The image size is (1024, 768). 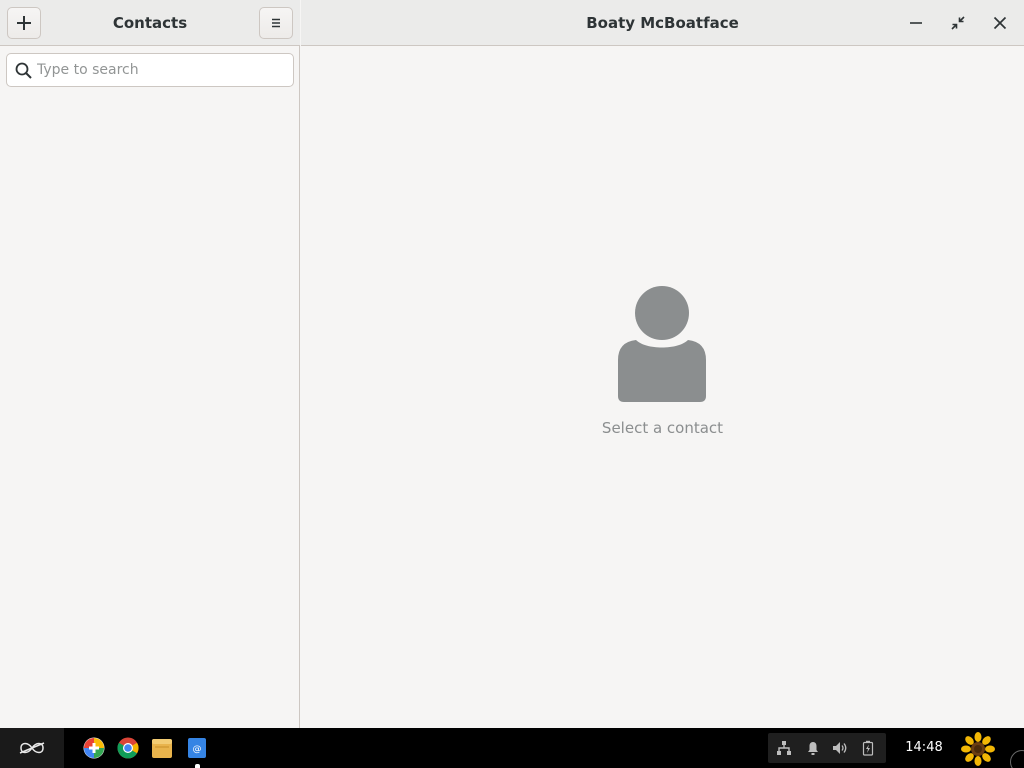 I want to click on minimize-button, so click(x=916, y=23).